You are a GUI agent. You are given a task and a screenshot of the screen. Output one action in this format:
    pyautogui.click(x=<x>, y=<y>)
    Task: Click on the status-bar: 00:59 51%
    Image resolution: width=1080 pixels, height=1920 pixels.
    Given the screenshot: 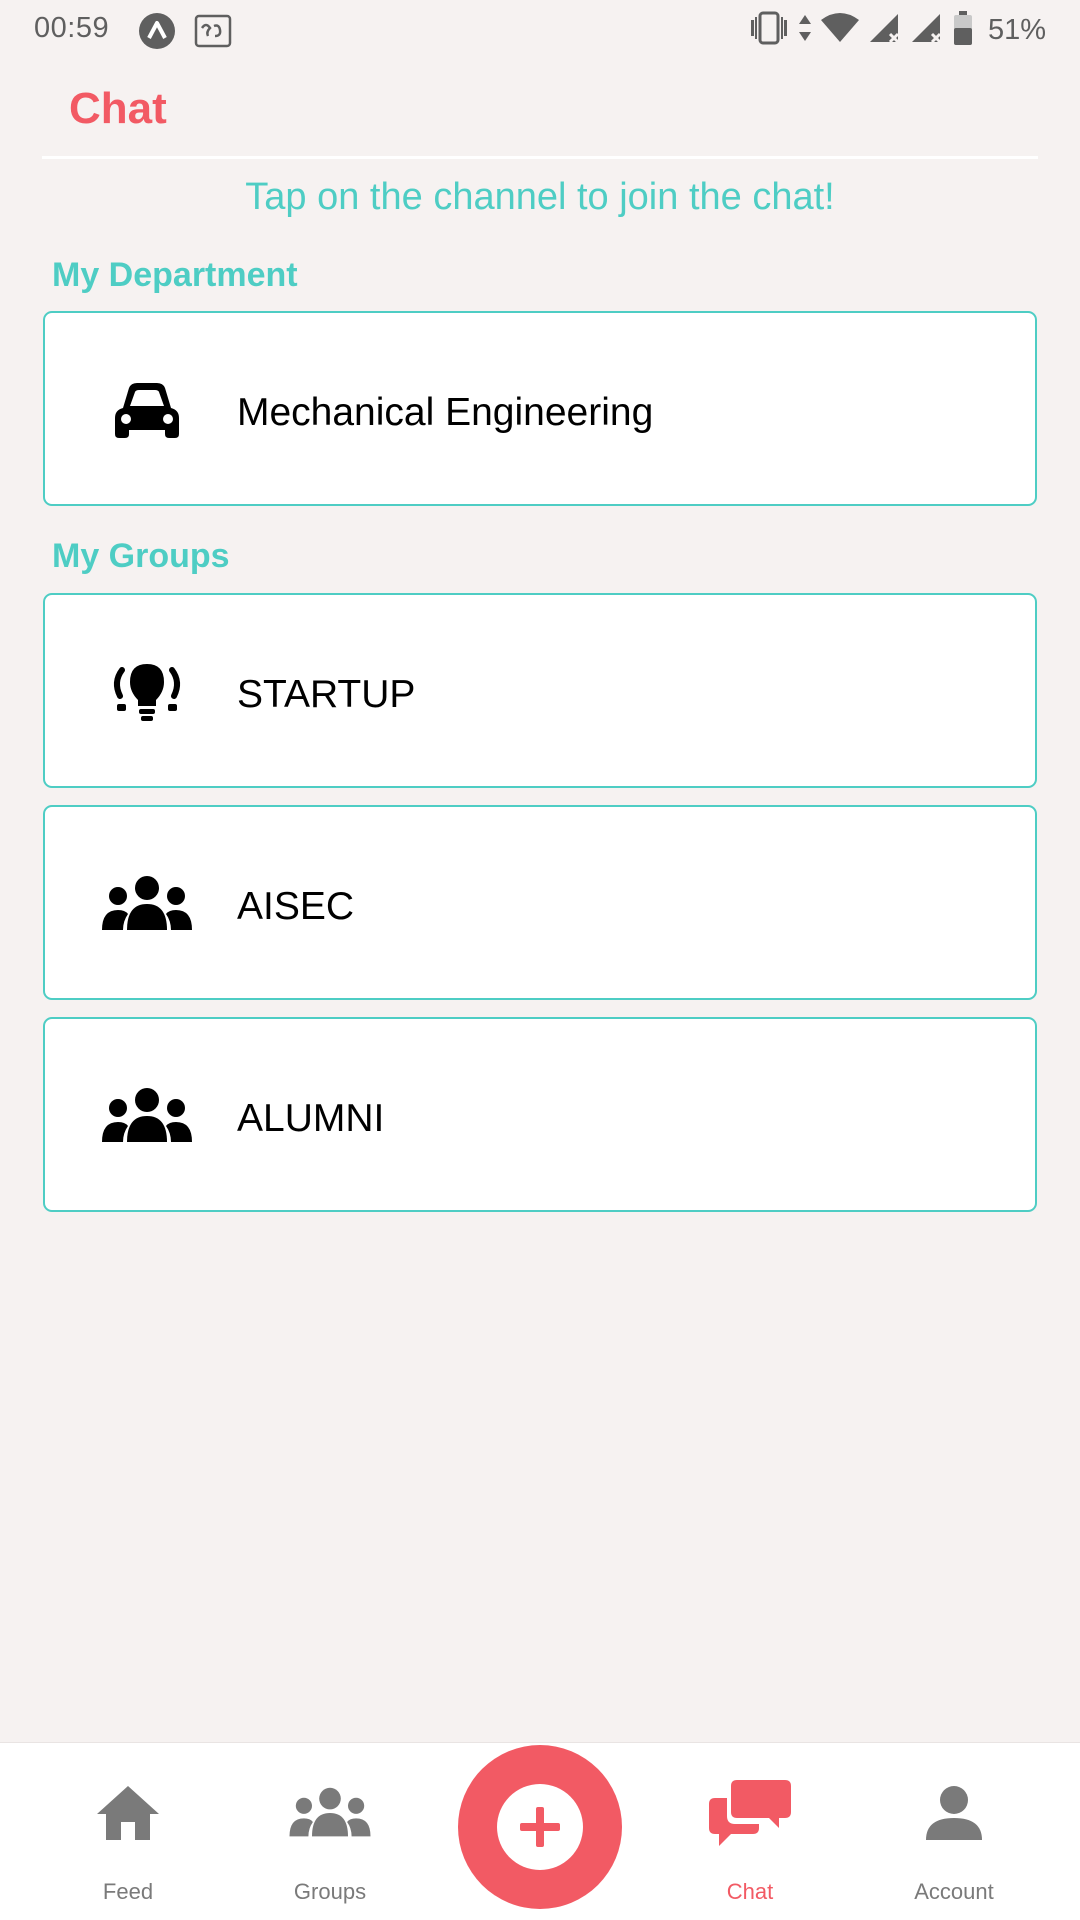 What is the action you would take?
    pyautogui.click(x=540, y=31)
    